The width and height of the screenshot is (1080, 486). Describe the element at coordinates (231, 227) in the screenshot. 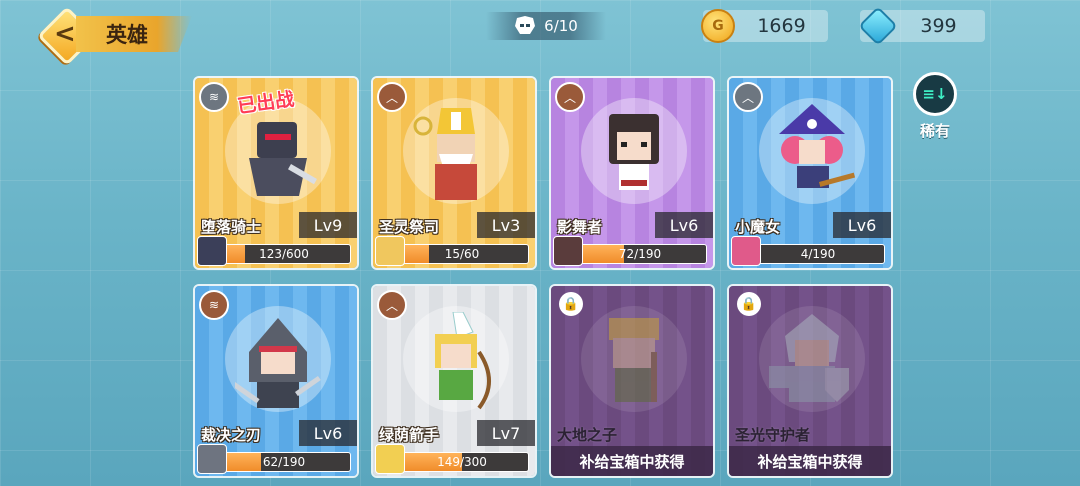

I see `hero-name: 堕落骑士` at that location.